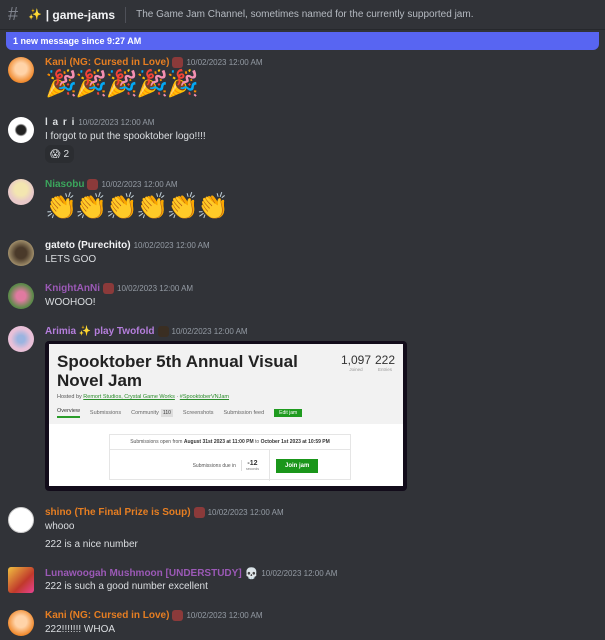 The height and width of the screenshot is (640, 605). What do you see at coordinates (72, 288) in the screenshot?
I see `username: KnightAnNi` at bounding box center [72, 288].